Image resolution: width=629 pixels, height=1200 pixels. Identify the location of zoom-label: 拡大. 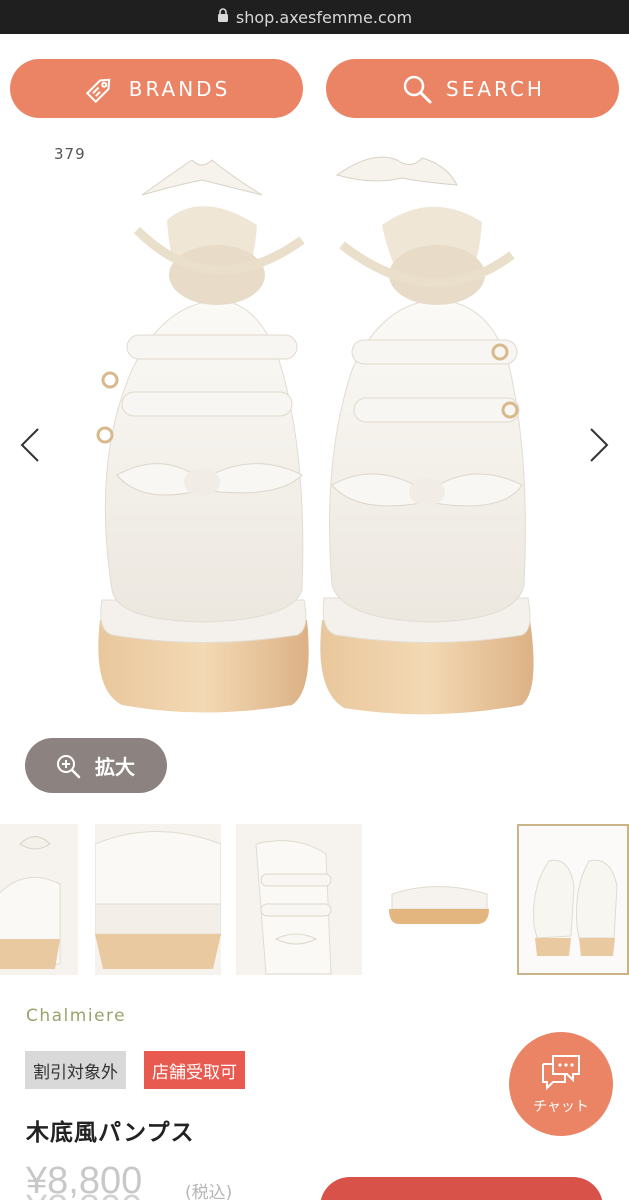
(115, 767).